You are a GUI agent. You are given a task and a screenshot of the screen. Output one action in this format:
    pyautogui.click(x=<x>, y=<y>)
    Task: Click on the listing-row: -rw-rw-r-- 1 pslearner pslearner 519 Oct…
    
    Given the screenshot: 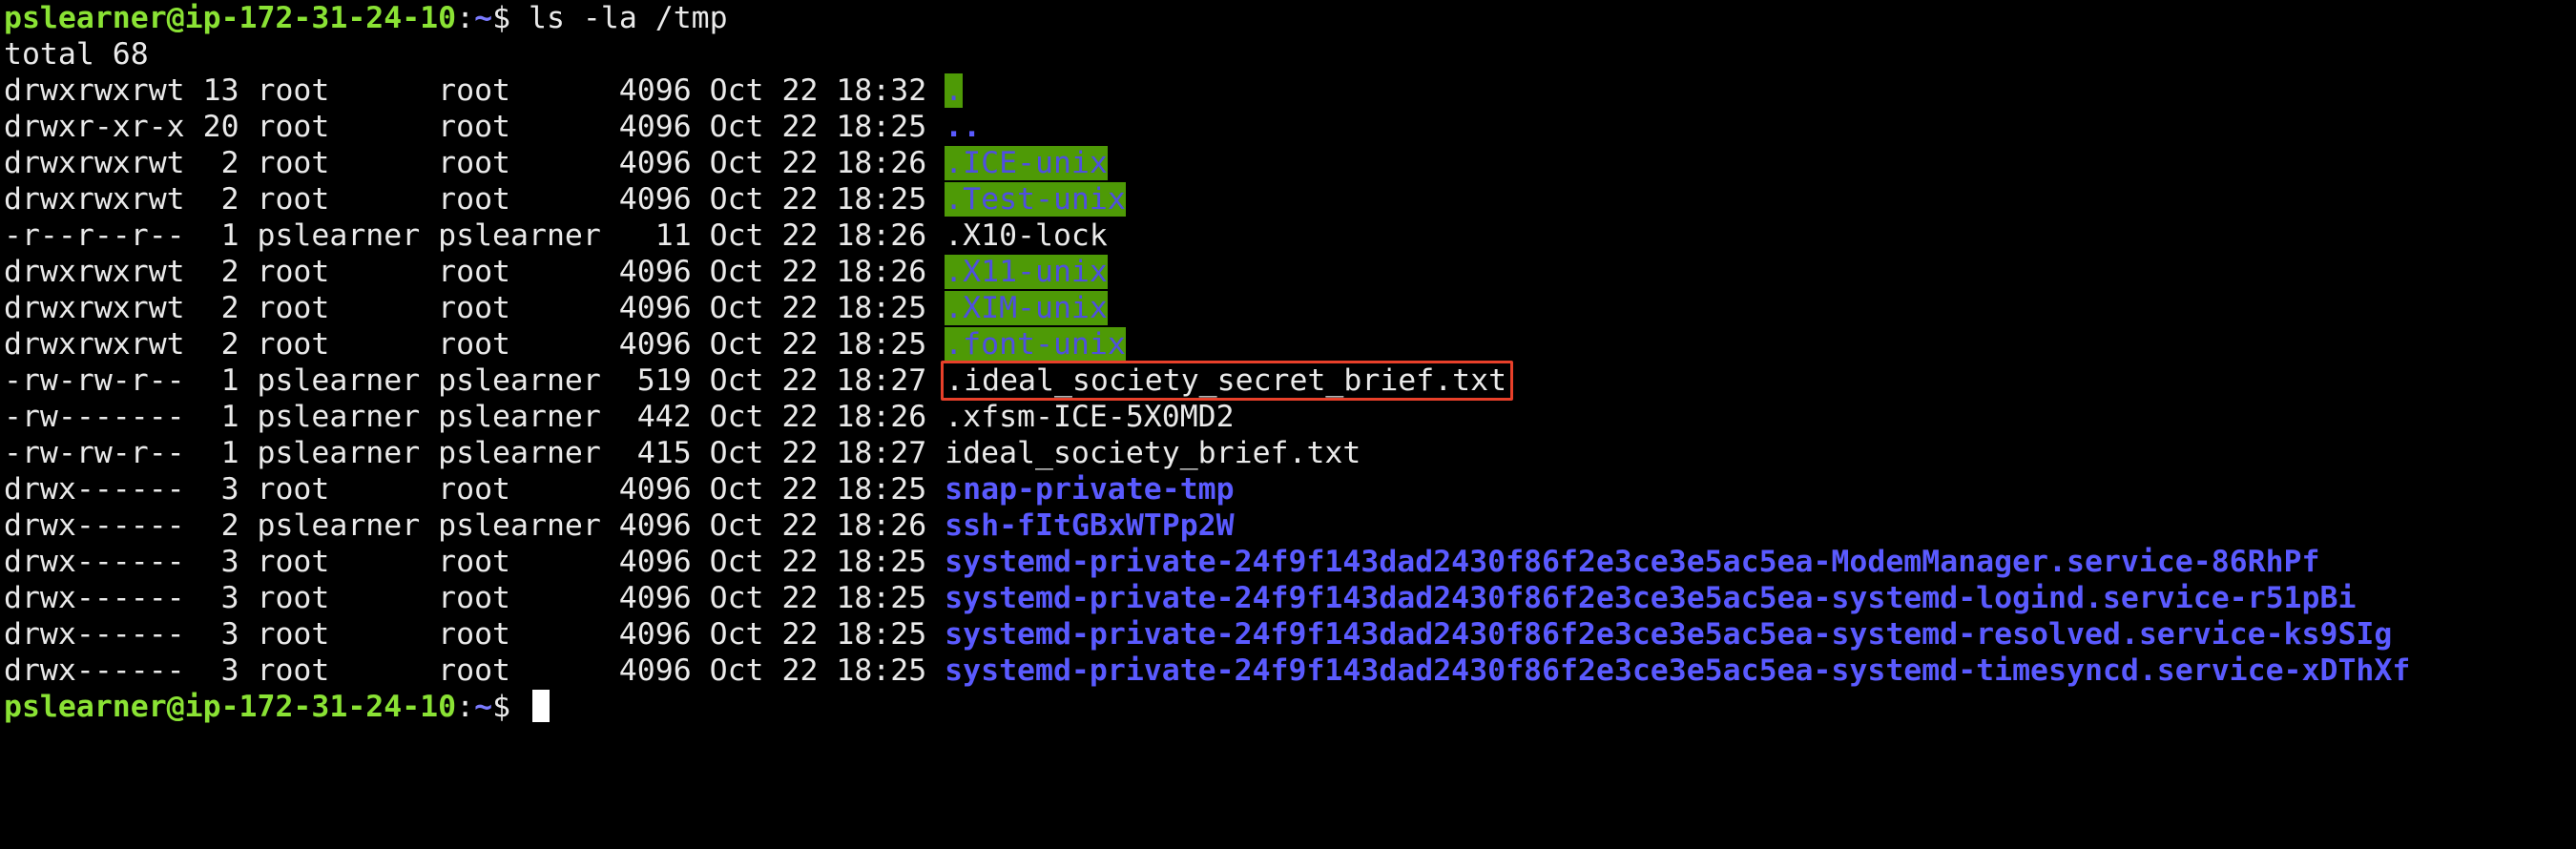 What is the action you would take?
    pyautogui.click(x=759, y=381)
    